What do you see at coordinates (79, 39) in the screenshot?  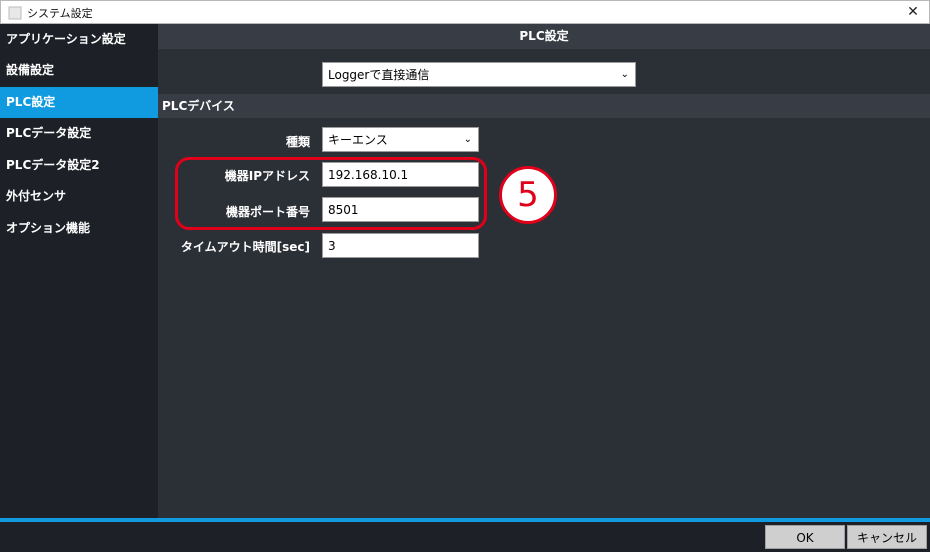 I see `sidebar-item-application-settings: アプリケーション設定` at bounding box center [79, 39].